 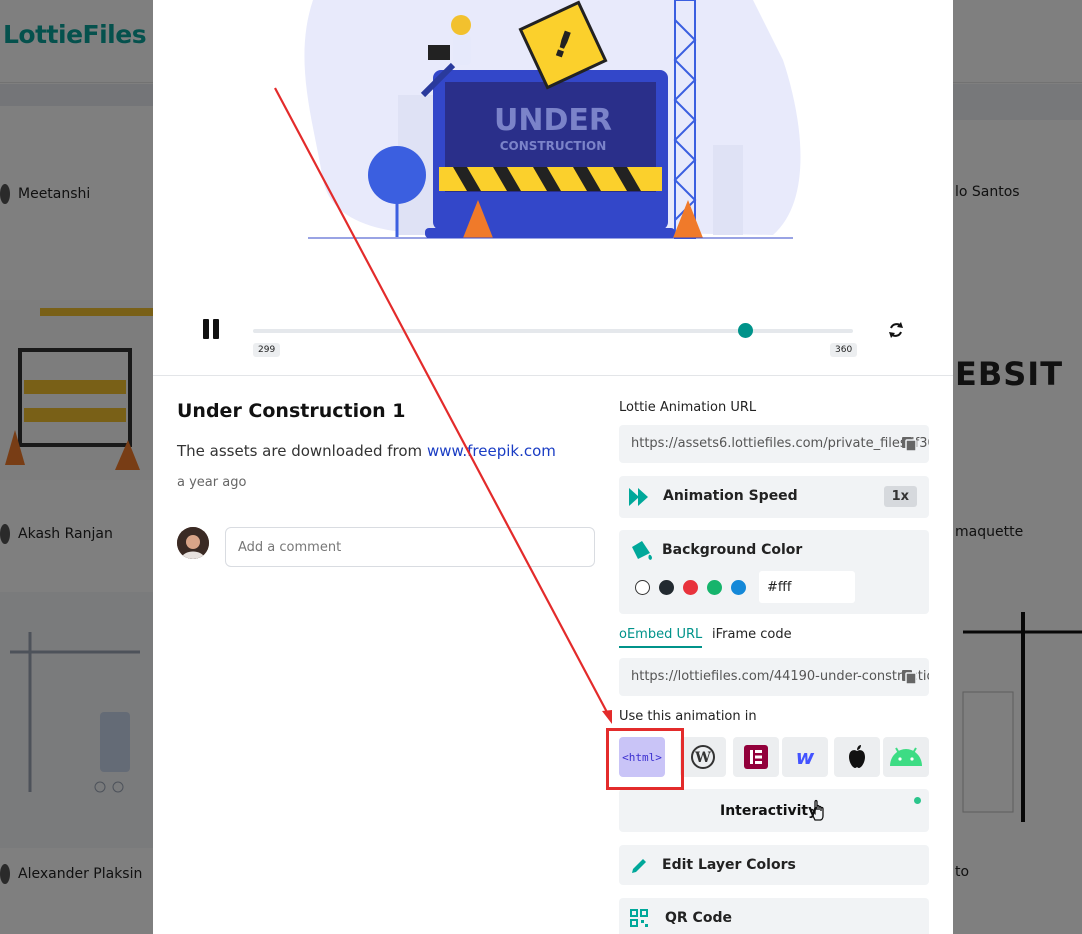 I want to click on platform-apple-button, so click(x=857, y=757).